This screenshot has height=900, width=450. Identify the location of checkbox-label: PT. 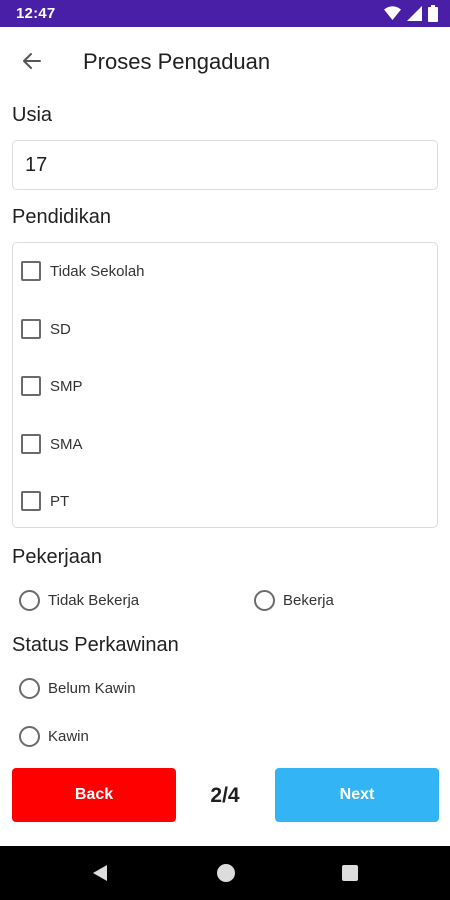
(60, 501).